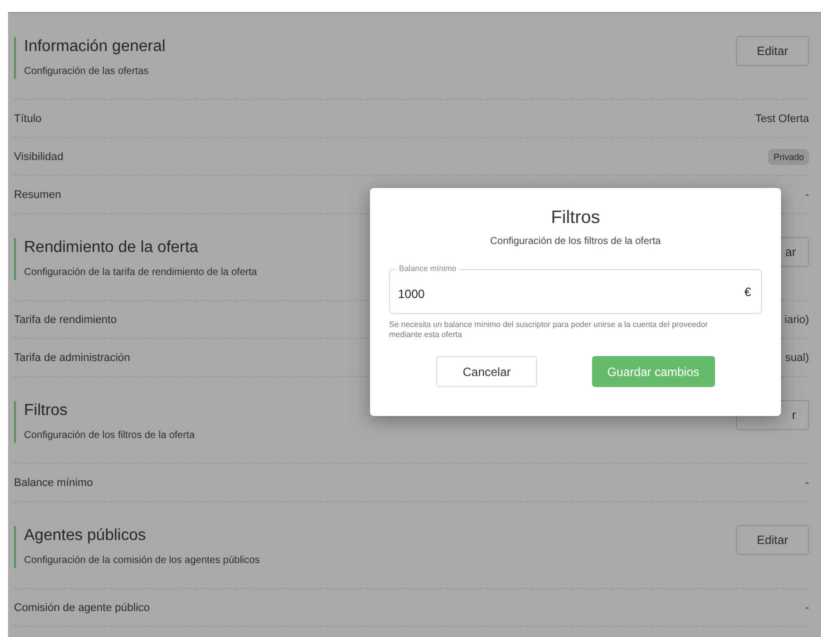 This screenshot has height=637, width=821. Describe the element at coordinates (549, 330) in the screenshot. I see `helper-text: Se necesita un balance mínimo del suscriptor para poder unirse a la cuenta del proveedor mediante esta oferta` at that location.